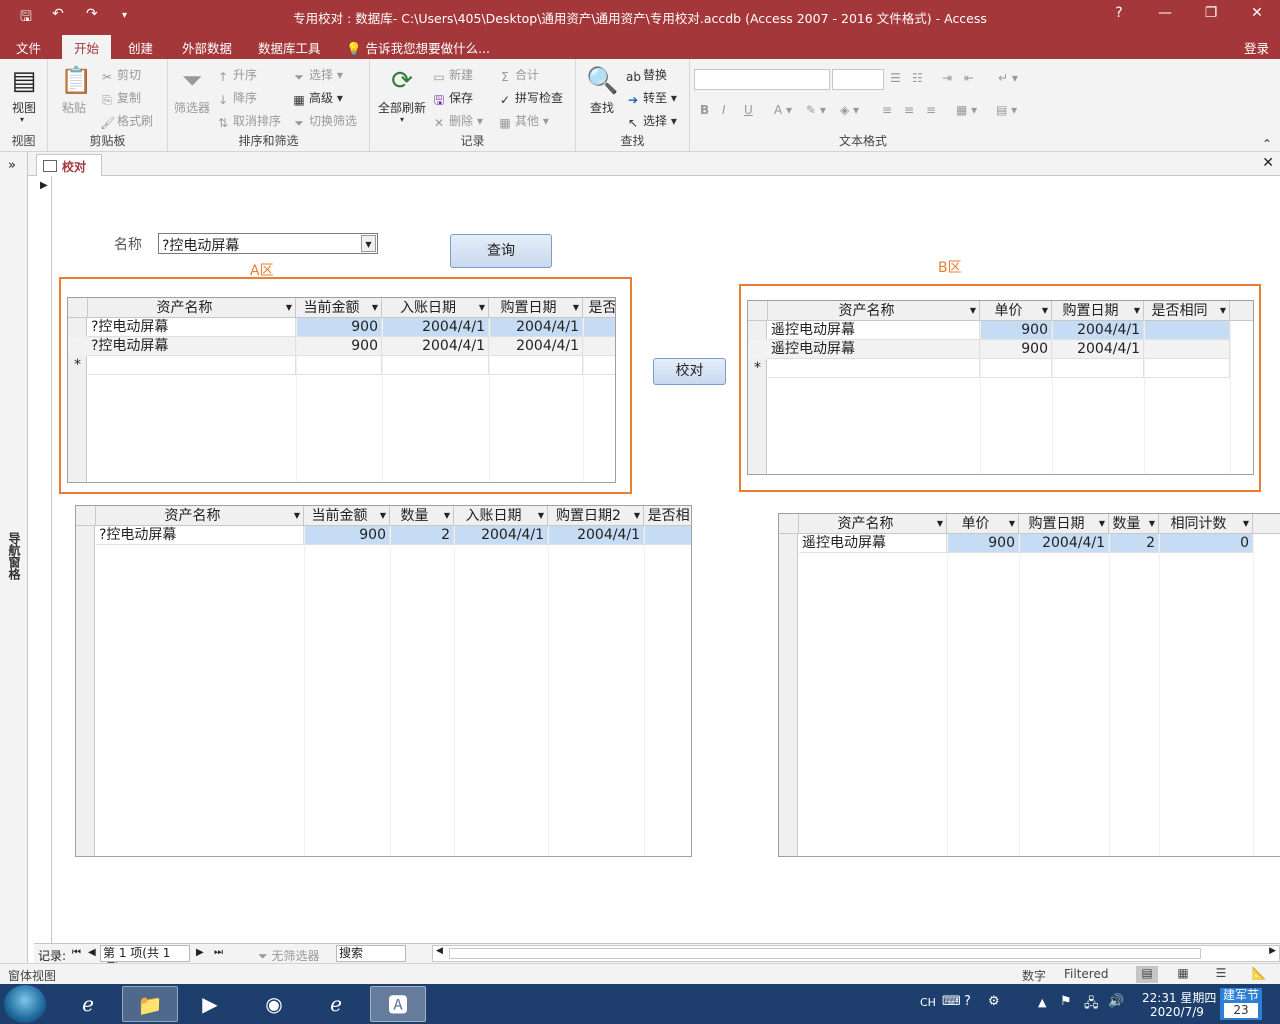  I want to click on row-selector-column, so click(85, 691).